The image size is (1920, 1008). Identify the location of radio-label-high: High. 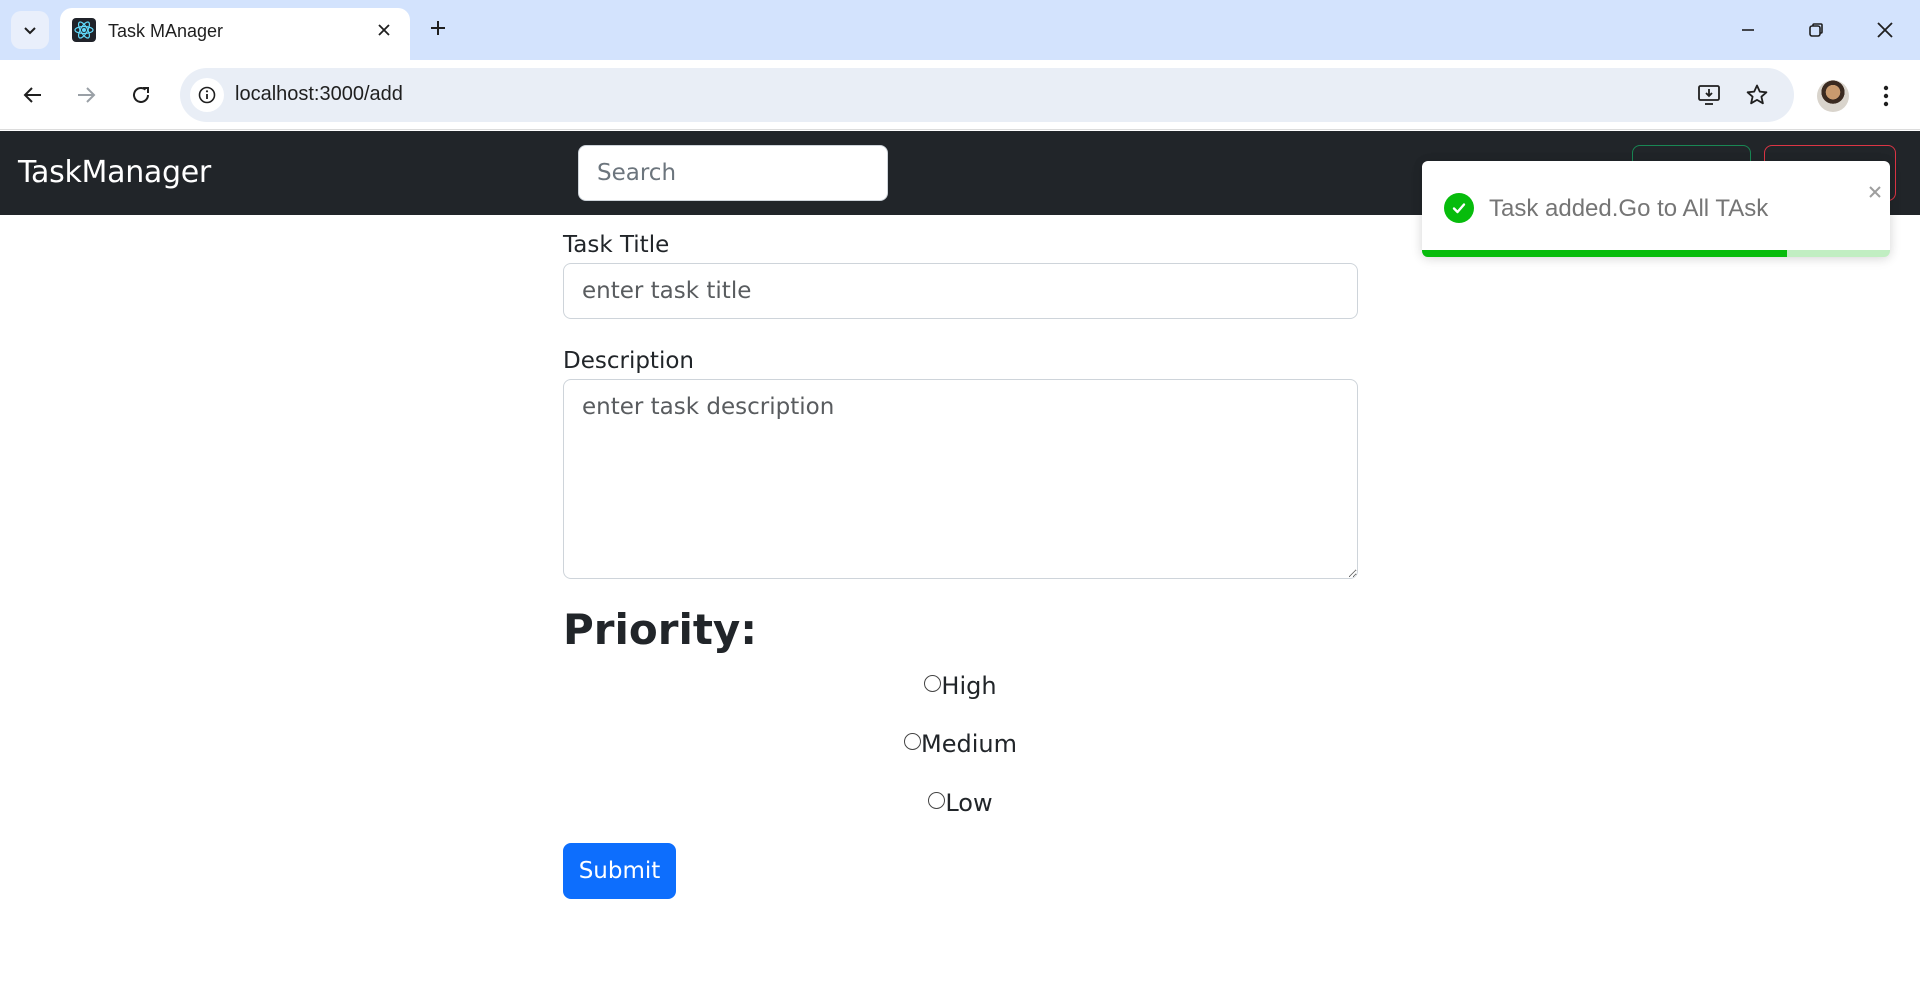
(969, 686).